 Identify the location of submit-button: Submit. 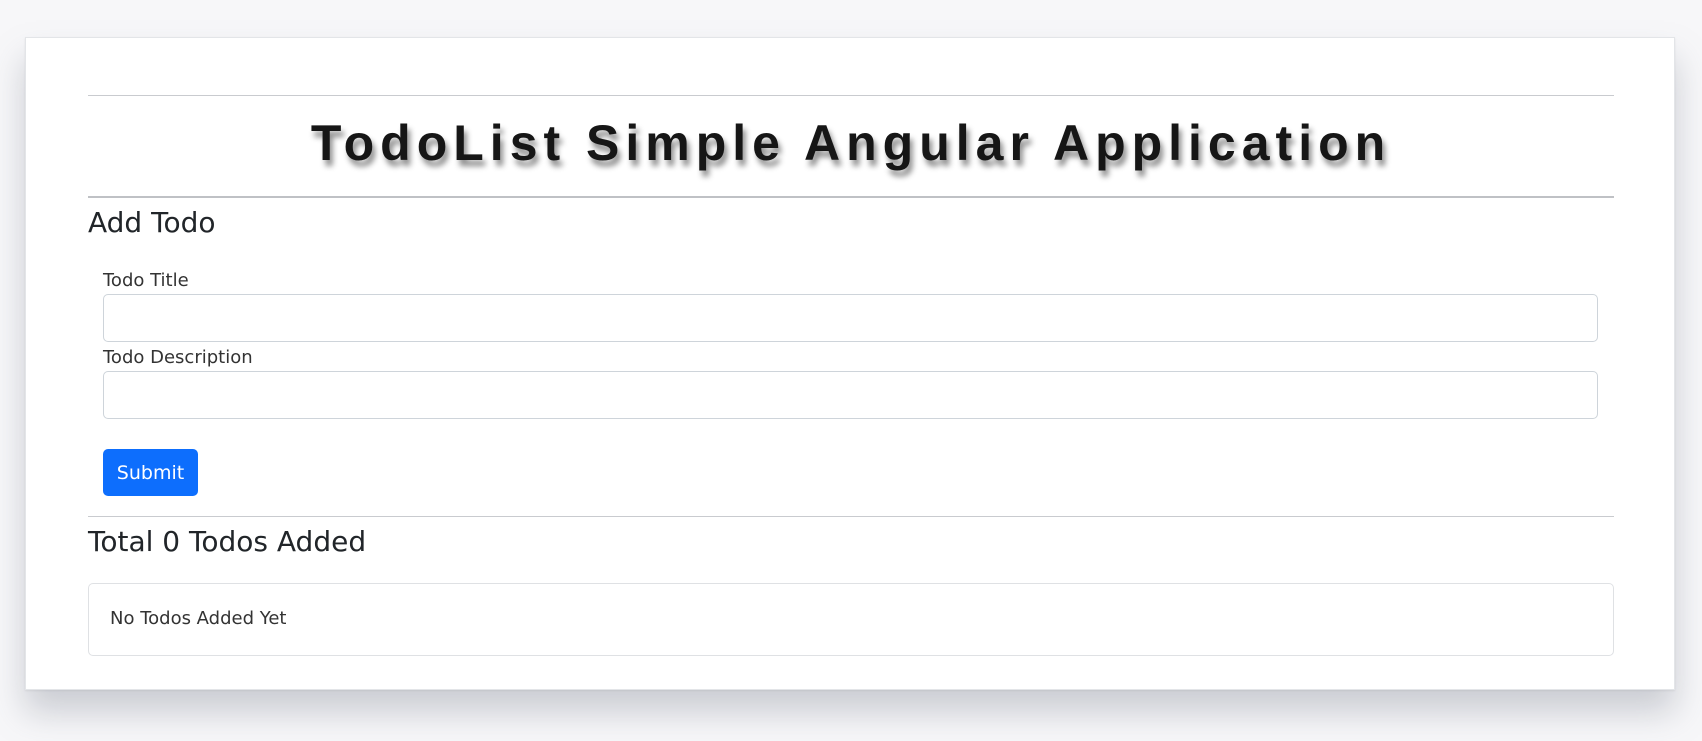
(150, 472).